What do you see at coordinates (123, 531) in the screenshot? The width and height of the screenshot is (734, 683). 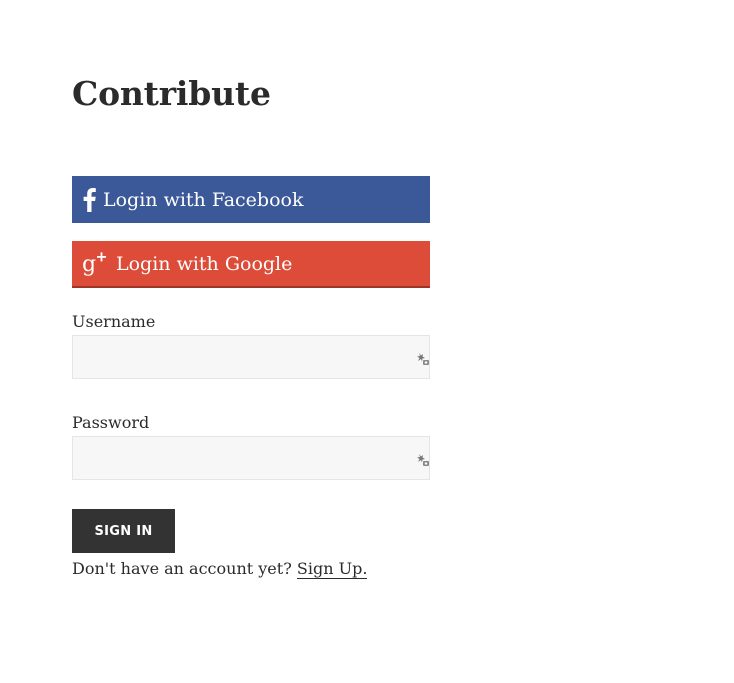 I see `sign-in-button: SIGN IN` at bounding box center [123, 531].